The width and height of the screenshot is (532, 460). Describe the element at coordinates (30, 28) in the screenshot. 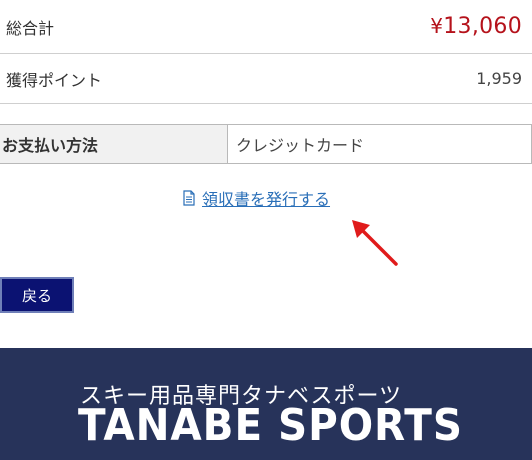

I see `total-label: 総合計` at that location.